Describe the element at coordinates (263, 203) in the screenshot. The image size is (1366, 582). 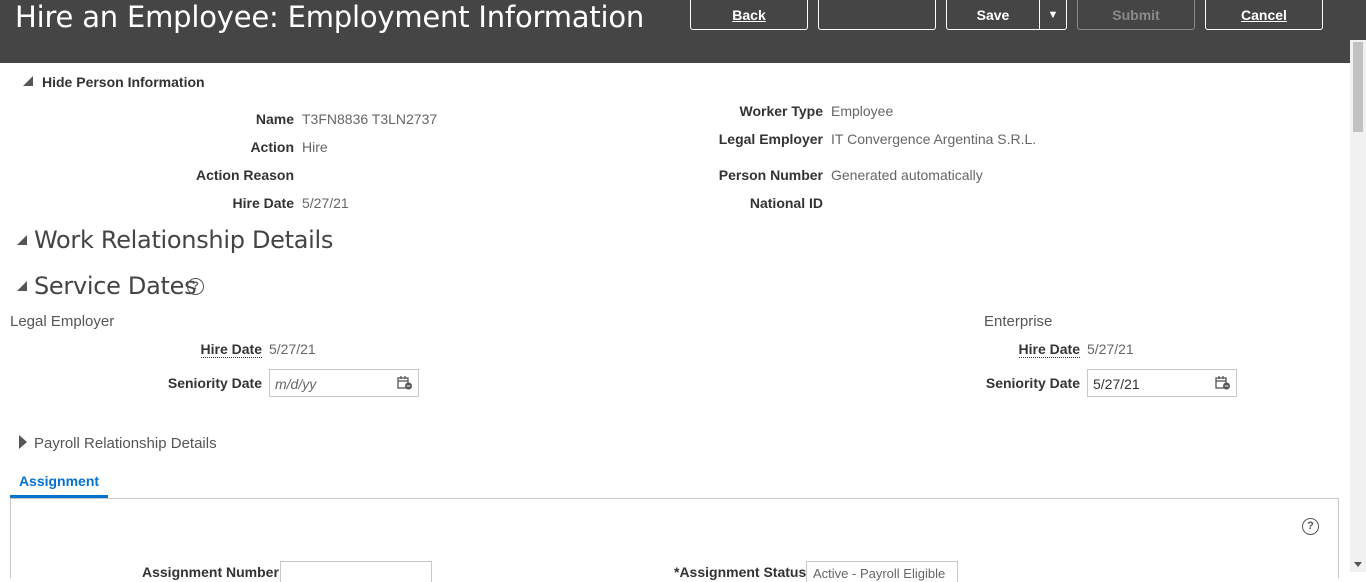
I see `hire-date-label: Hire Date` at that location.